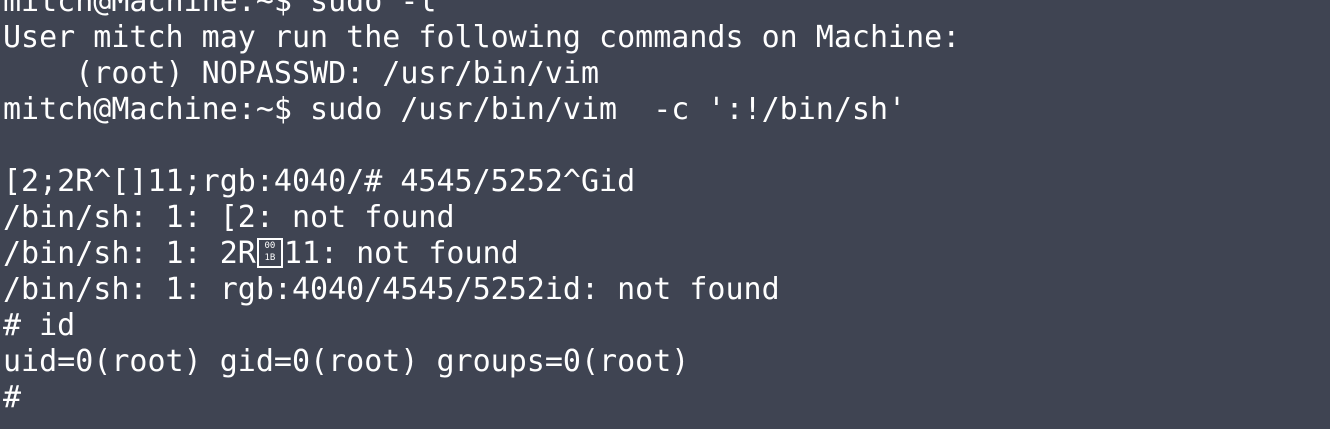  Describe the element at coordinates (220, 9) in the screenshot. I see `terminal-line: mitch@Machine:~$ sudo -l` at that location.